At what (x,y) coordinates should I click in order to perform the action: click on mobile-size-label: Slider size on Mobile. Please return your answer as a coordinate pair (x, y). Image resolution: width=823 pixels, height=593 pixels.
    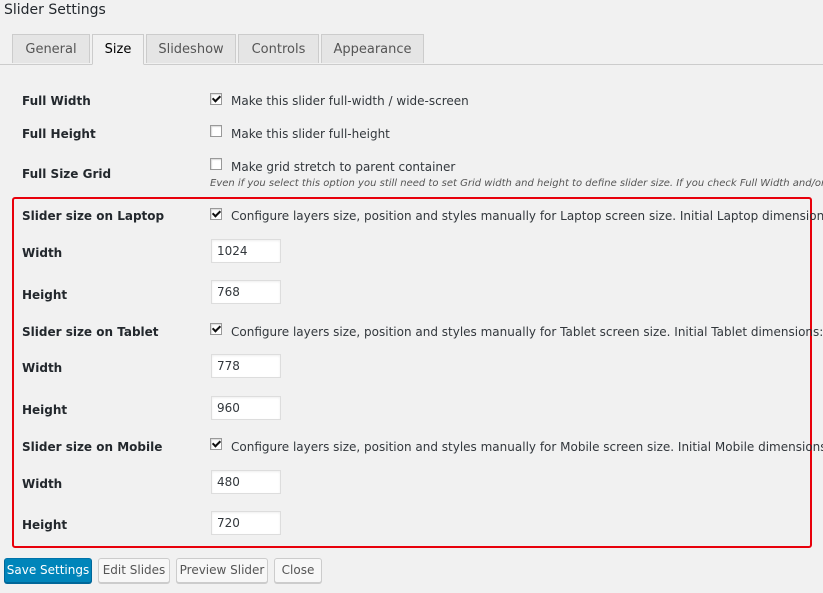
    Looking at the image, I should click on (92, 447).